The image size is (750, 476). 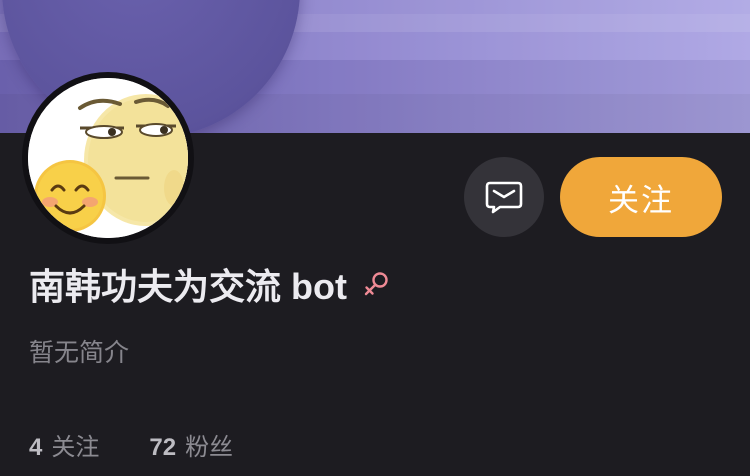 I want to click on avatar-image, so click(x=108, y=158).